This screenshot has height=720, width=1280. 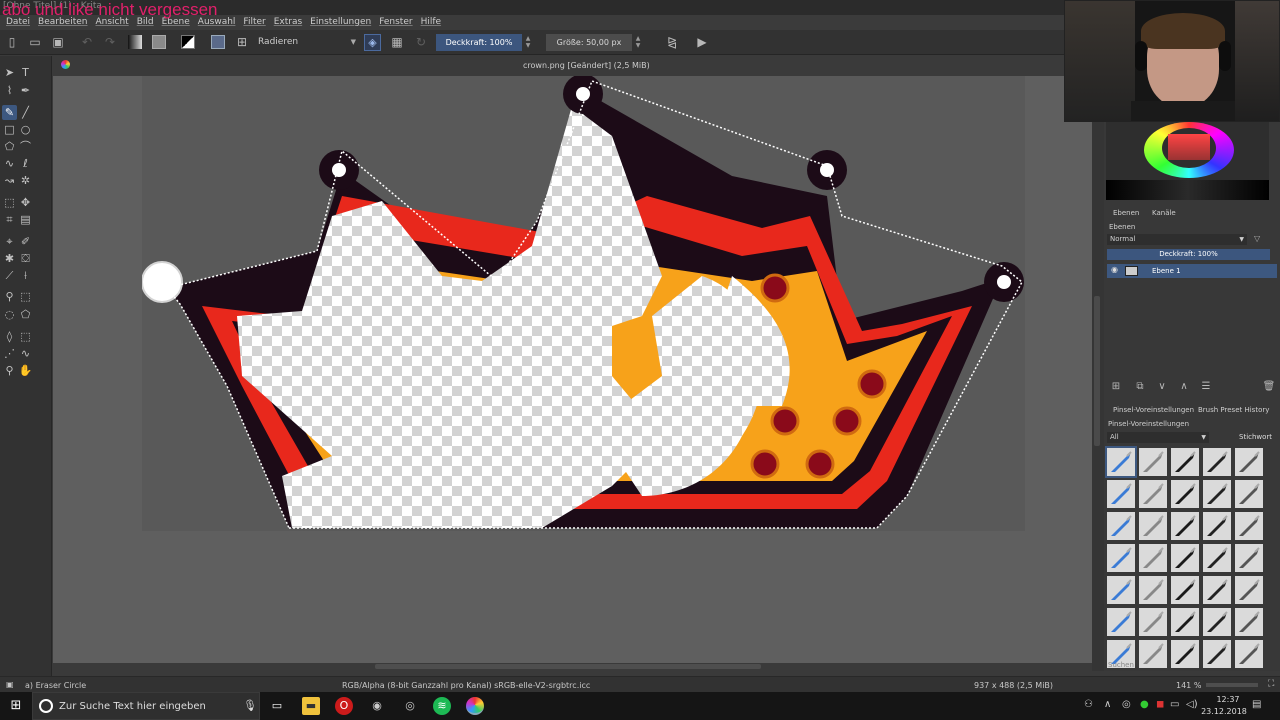 I want to click on mirror-vertical-icon: ▶, so click(x=702, y=42).